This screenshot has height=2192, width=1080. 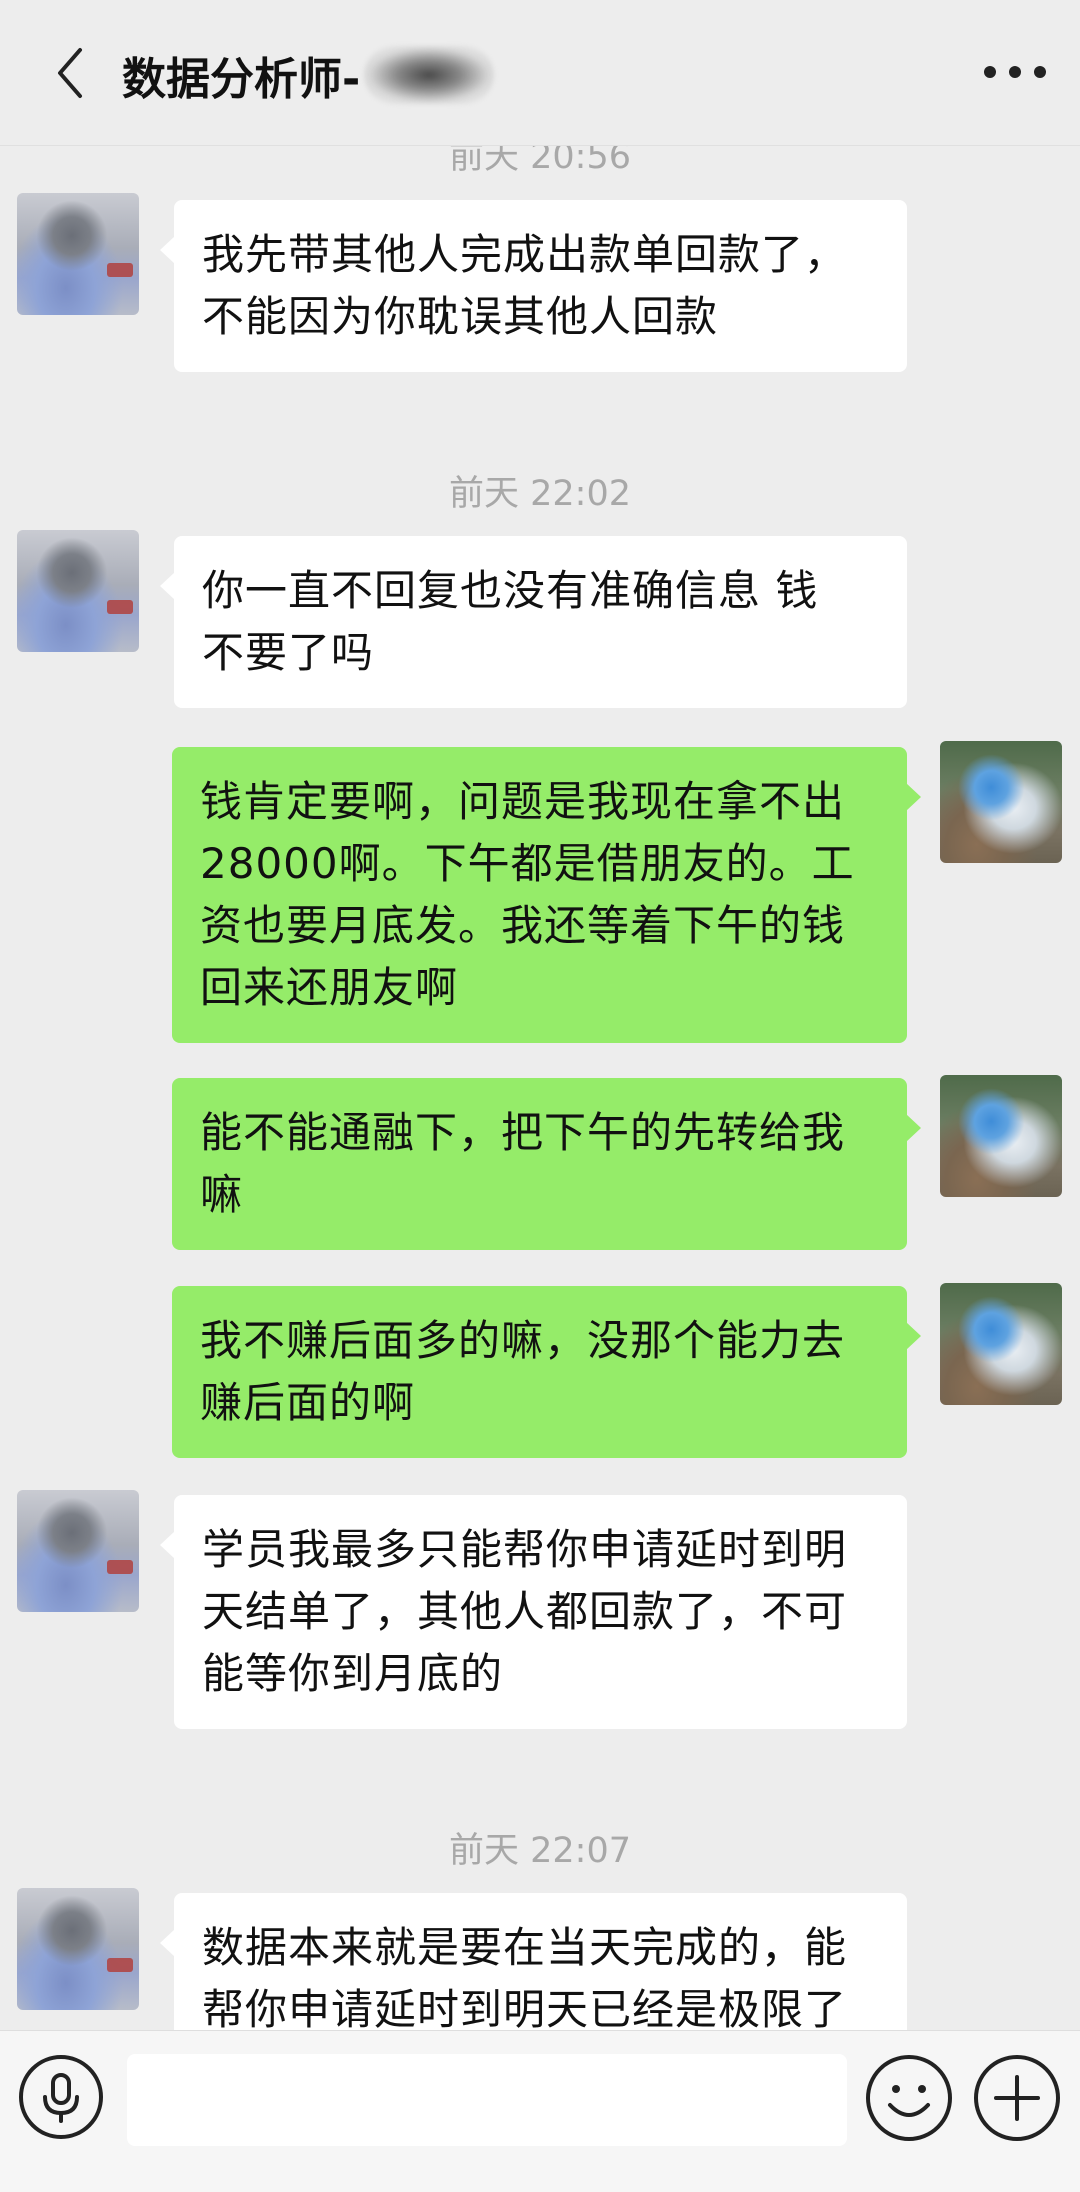 I want to click on message-line: 能等你到月底的, so click(x=353, y=1673).